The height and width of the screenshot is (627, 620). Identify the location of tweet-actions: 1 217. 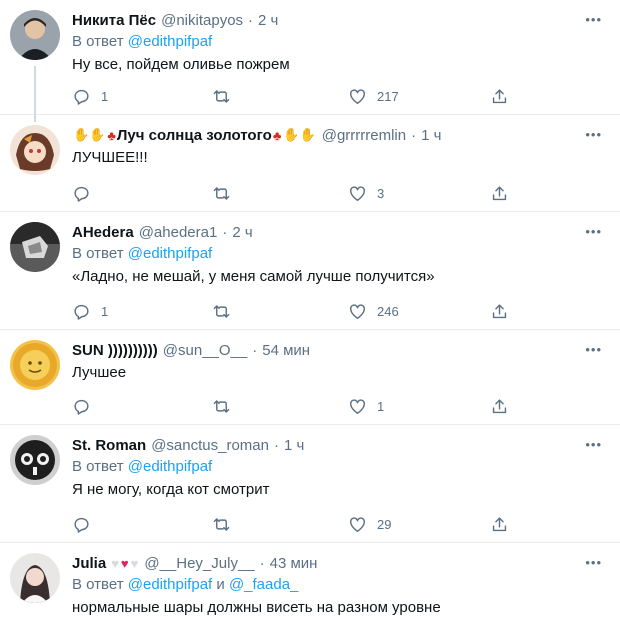
(338, 96).